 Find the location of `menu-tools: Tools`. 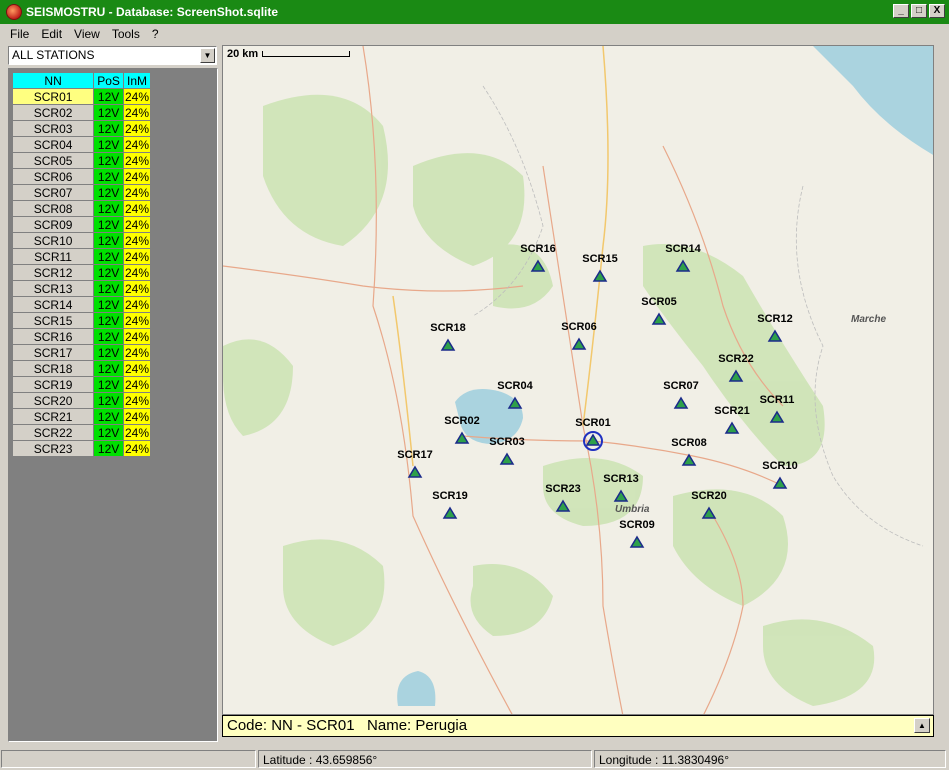

menu-tools: Tools is located at coordinates (126, 34).